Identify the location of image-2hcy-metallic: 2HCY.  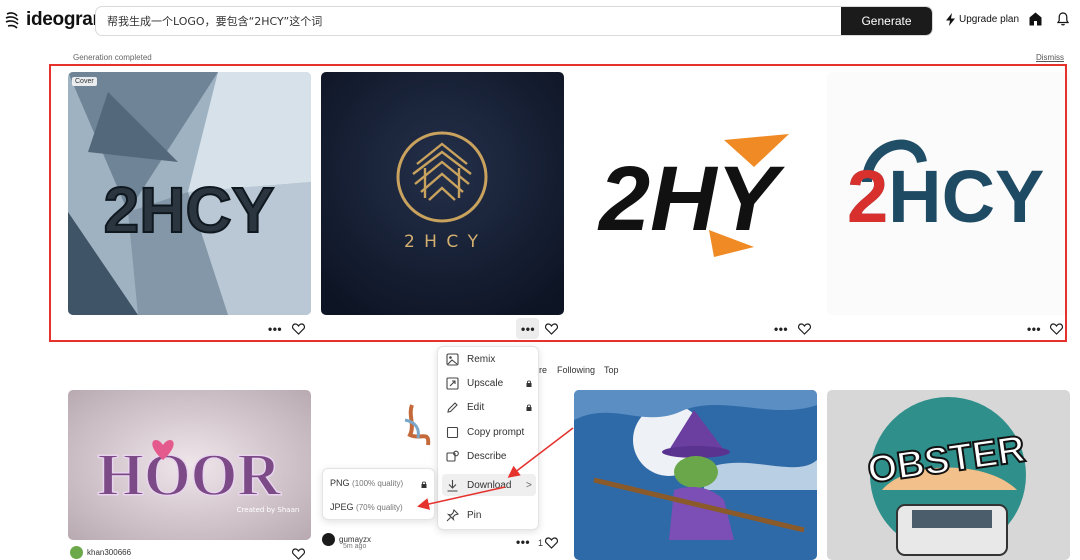
(189, 193).